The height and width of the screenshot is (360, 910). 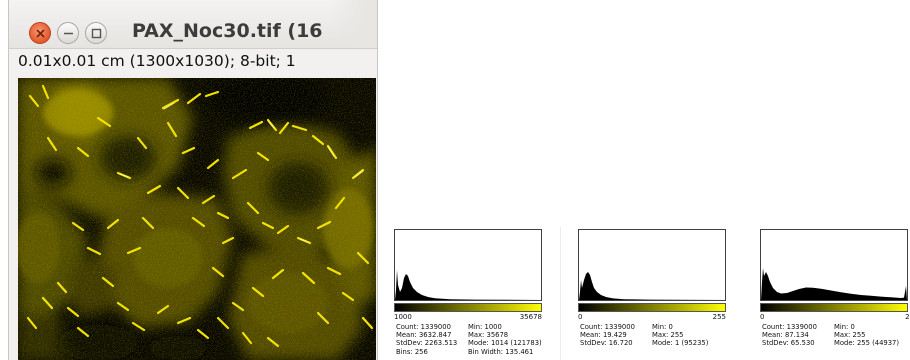 What do you see at coordinates (530, 317) in the screenshot?
I see `axis-max-label: 35678` at bounding box center [530, 317].